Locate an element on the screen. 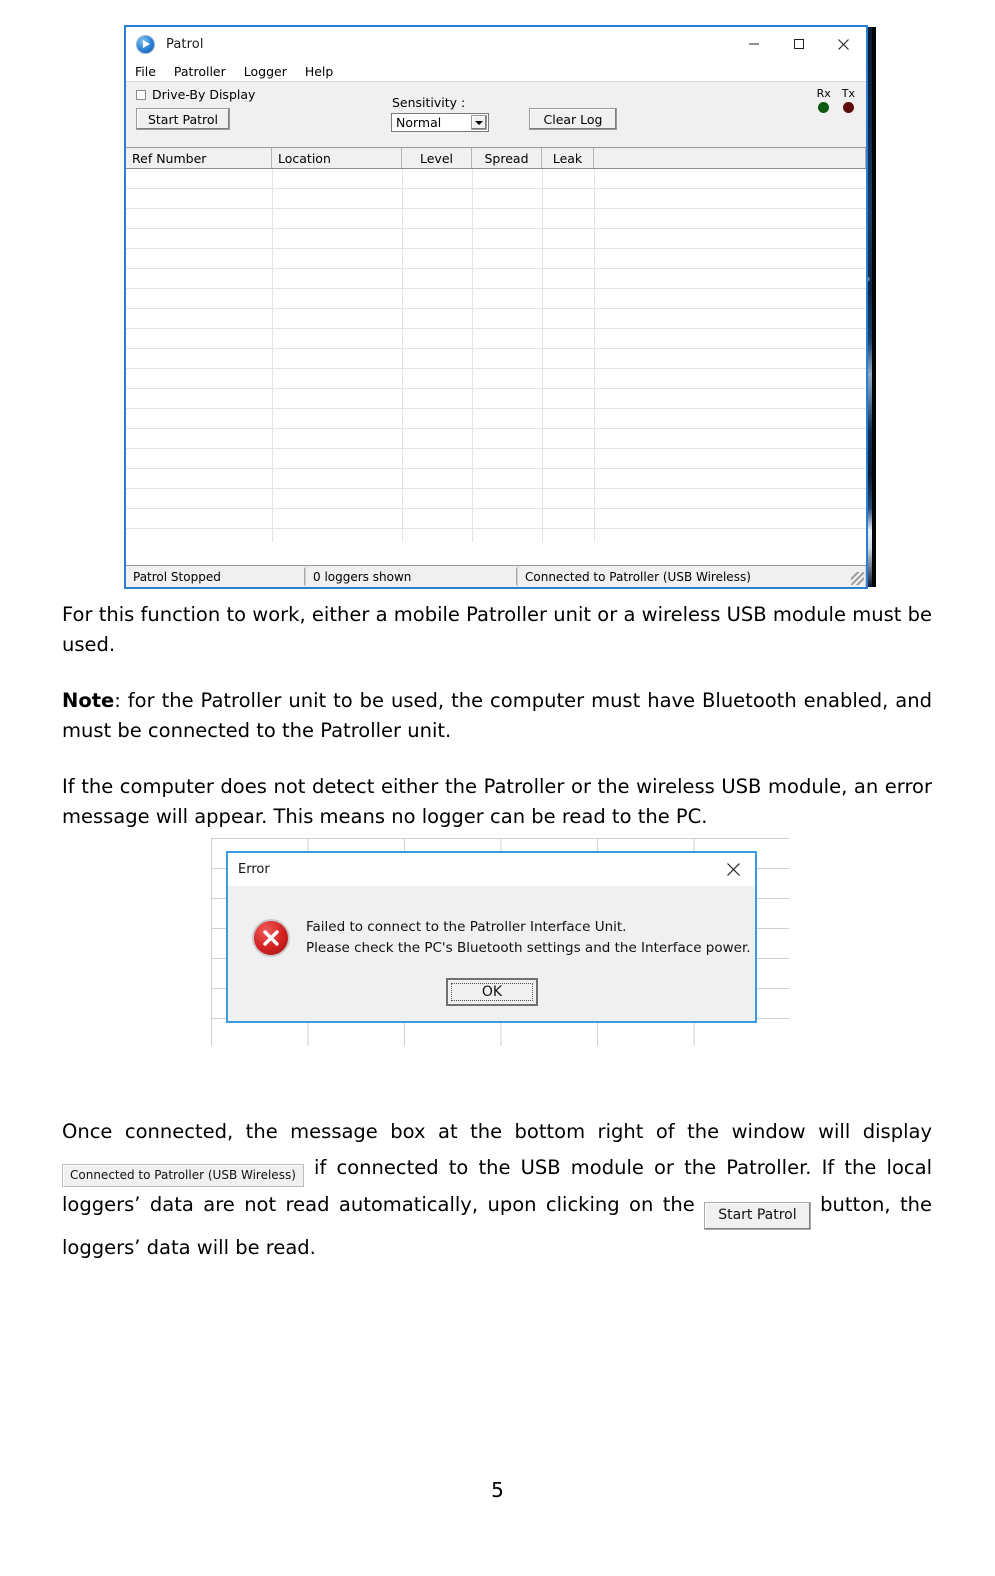 This screenshot has width=995, height=1576. drive-by-display-label: Drive-By Display is located at coordinates (204, 94).